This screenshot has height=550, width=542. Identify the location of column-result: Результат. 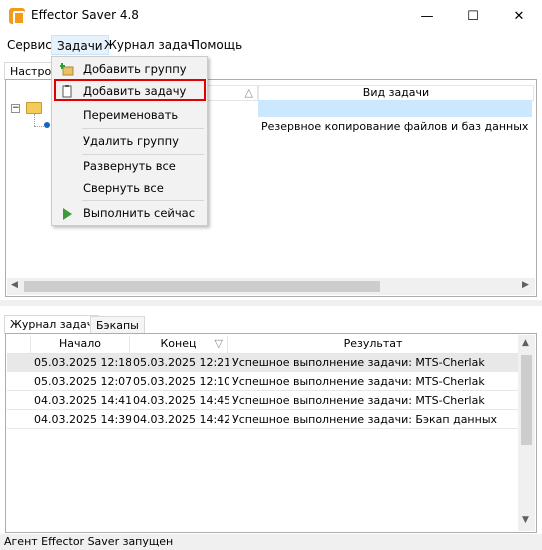
(373, 345).